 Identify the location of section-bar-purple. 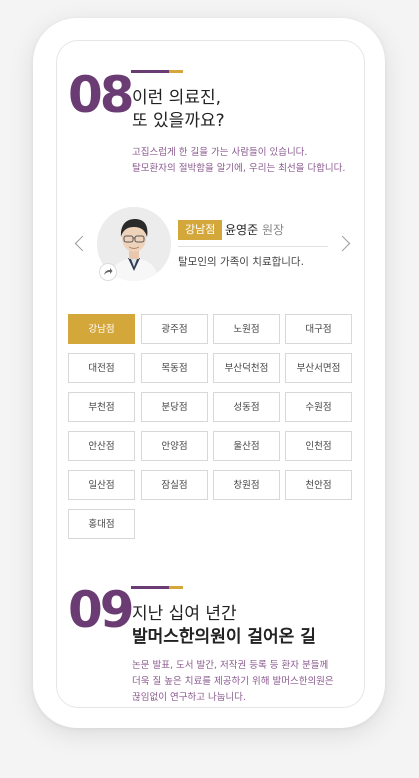
(150, 71).